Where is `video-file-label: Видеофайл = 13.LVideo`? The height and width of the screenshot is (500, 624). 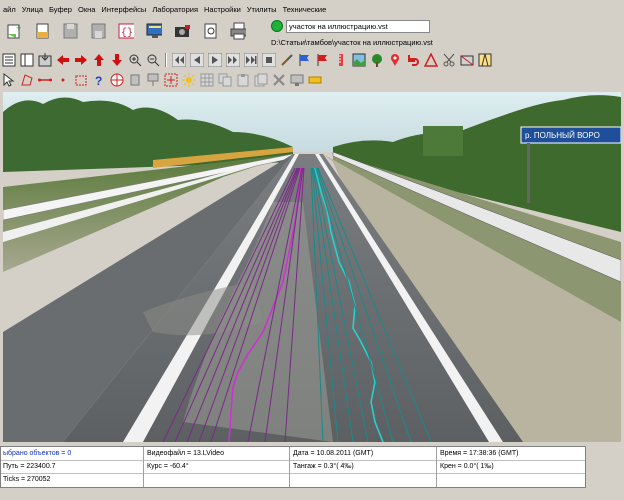 video-file-label: Видеофайл = 13.LVideo is located at coordinates (185, 453).